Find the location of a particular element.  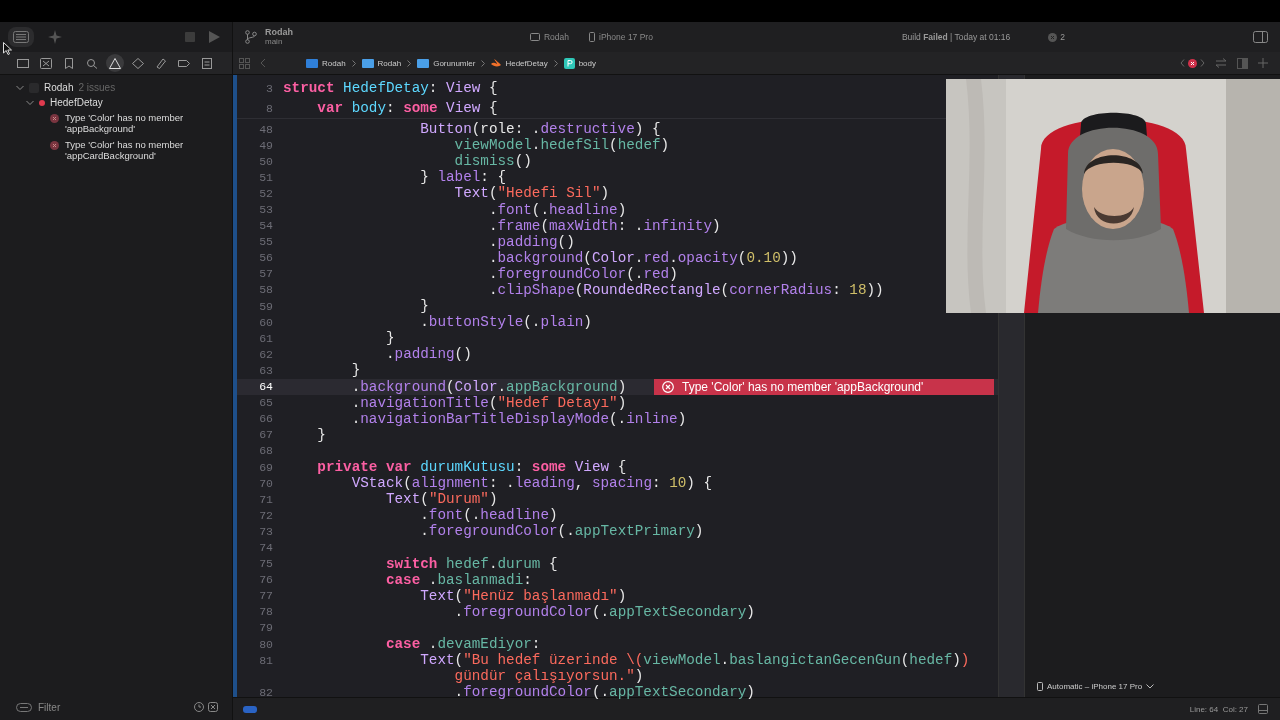

issue-message: Type 'Color' has no member 'appCardBackground' is located at coordinates (140, 150).